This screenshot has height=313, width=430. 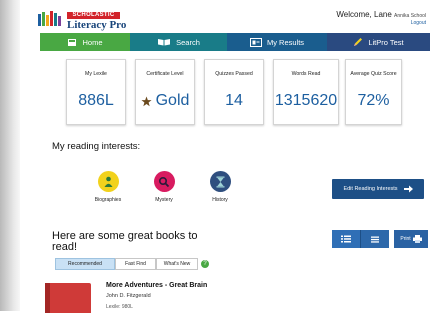 What do you see at coordinates (96, 74) in the screenshot?
I see `stat-label: My Lexile` at bounding box center [96, 74].